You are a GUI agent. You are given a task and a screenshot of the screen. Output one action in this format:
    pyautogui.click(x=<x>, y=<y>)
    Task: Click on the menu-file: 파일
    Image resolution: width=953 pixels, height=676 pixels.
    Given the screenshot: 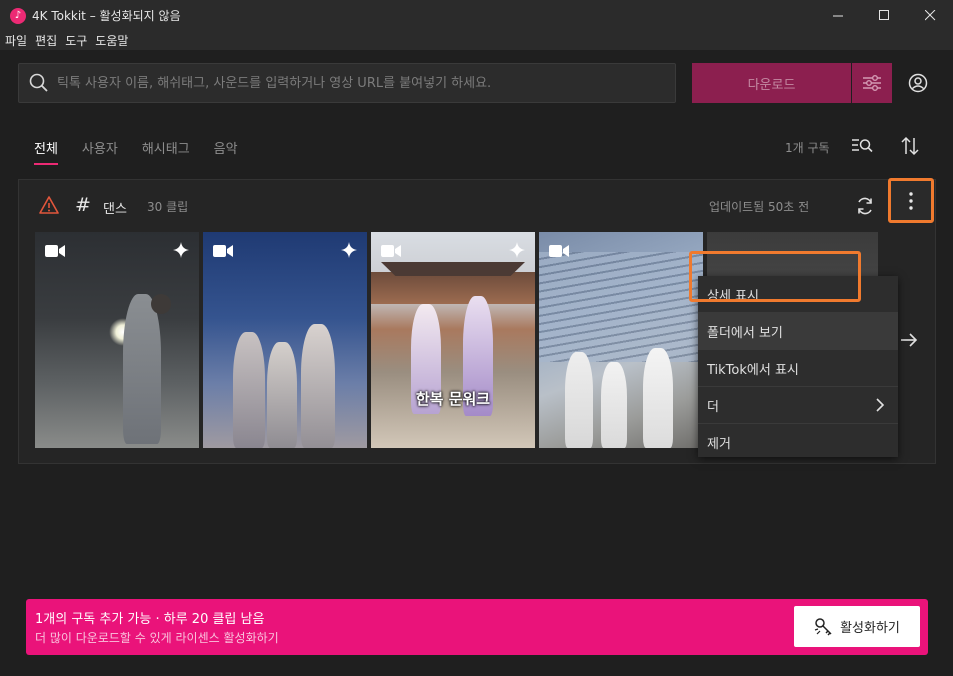 What is the action you would take?
    pyautogui.click(x=15, y=40)
    